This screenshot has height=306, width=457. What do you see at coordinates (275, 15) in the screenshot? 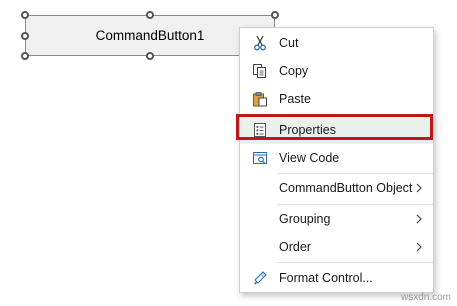
I see `resize-handle-top-right` at bounding box center [275, 15].